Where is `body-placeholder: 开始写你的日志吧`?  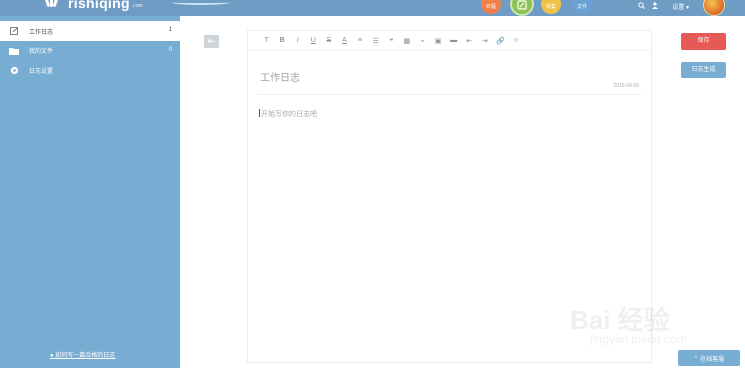
body-placeholder: 开始写你的日志吧 is located at coordinates (289, 114).